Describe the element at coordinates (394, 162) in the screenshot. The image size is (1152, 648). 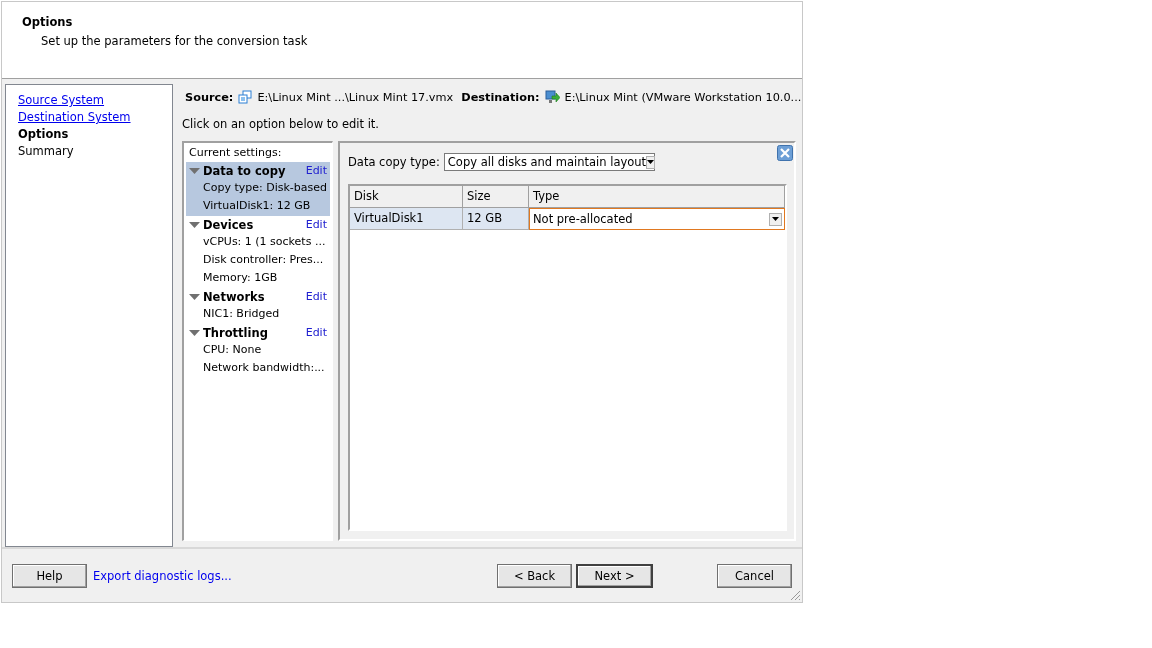
I see `copy-type-label: Data copy type:` at that location.